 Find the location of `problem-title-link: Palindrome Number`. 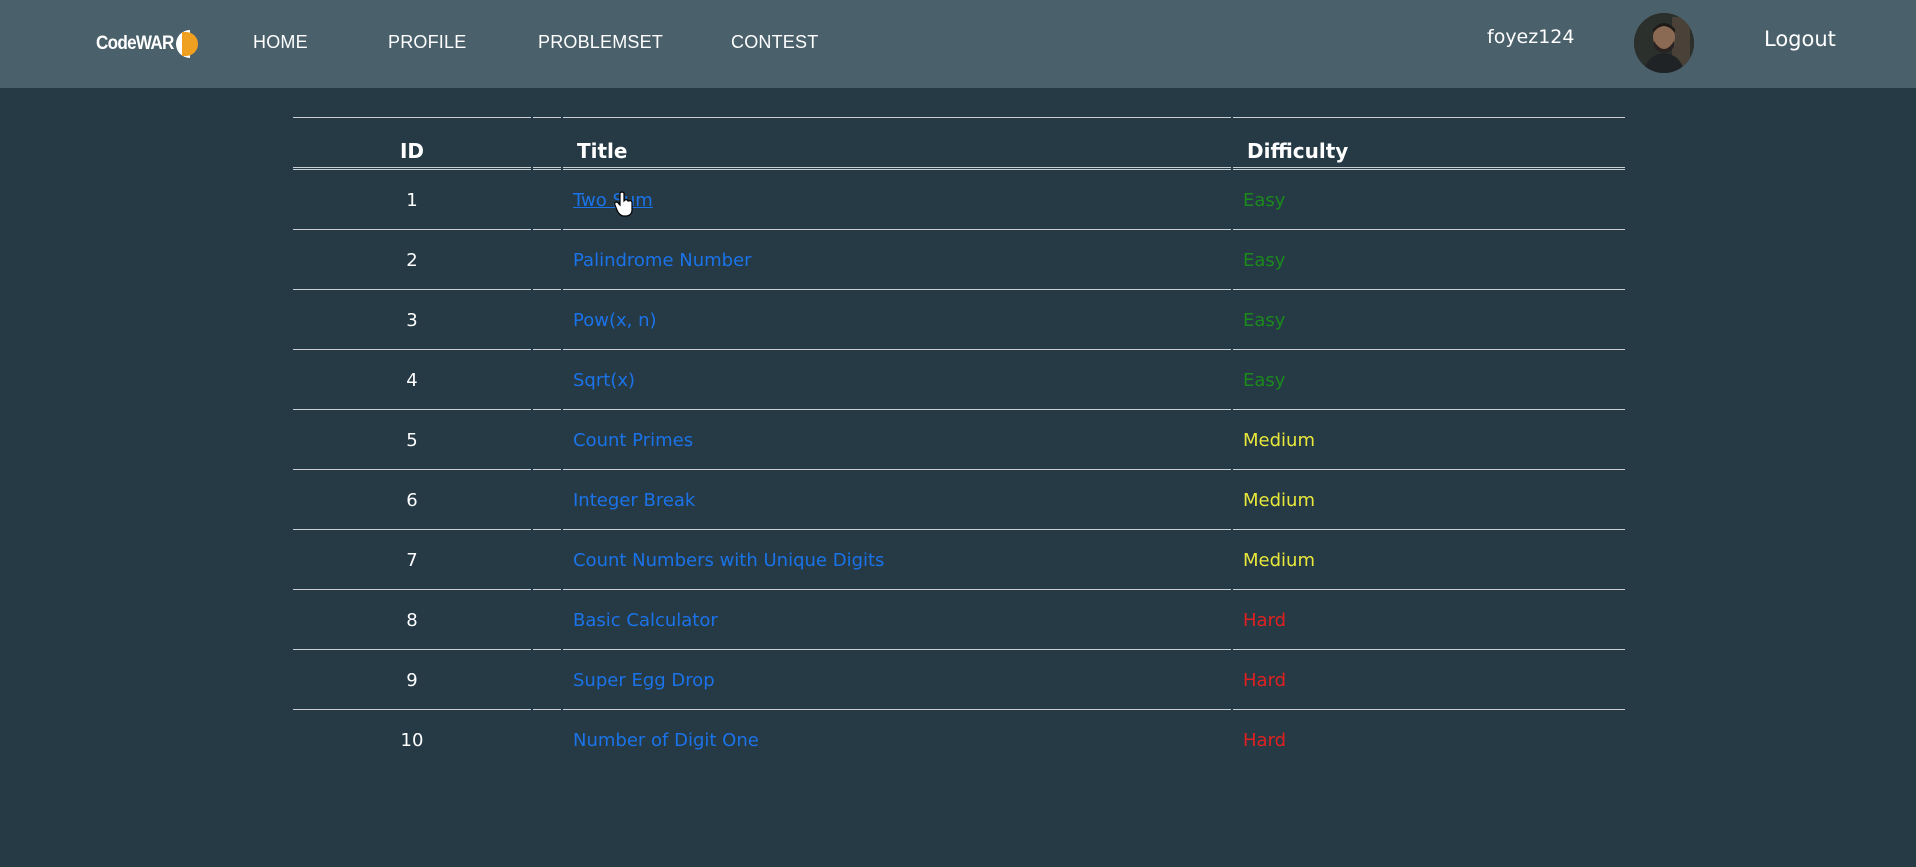

problem-title-link: Palindrome Number is located at coordinates (662, 260).